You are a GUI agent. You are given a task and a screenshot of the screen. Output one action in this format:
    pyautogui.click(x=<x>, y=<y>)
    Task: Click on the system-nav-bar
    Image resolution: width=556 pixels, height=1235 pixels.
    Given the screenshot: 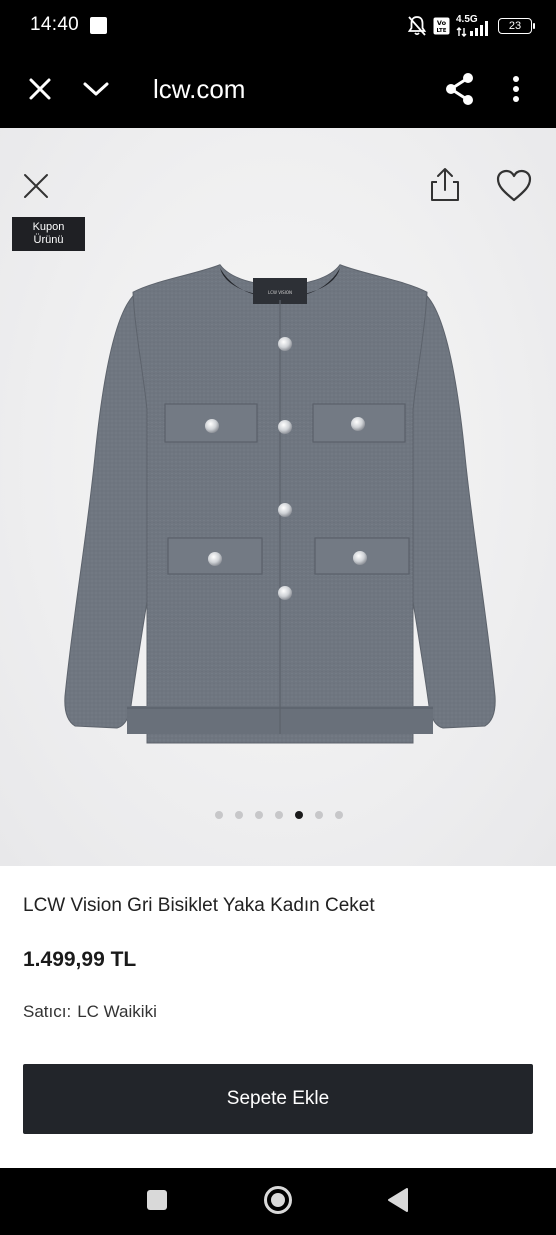 What is the action you would take?
    pyautogui.click(x=278, y=1201)
    